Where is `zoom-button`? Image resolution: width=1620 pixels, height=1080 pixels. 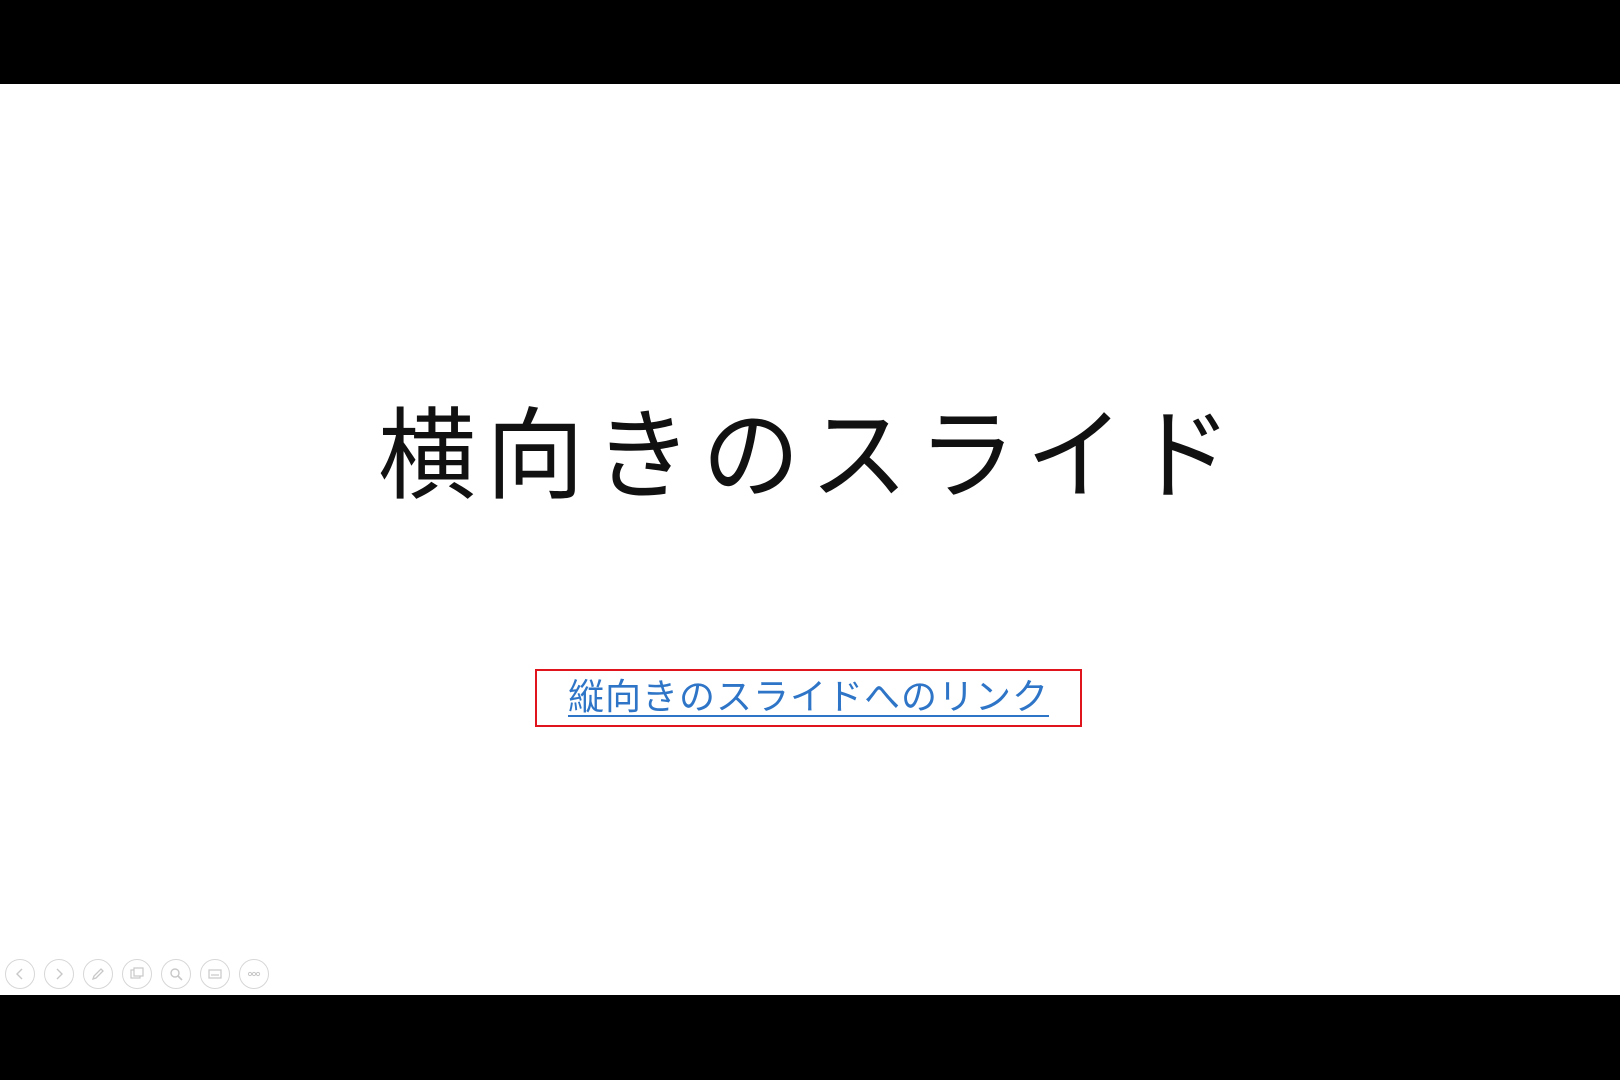 zoom-button is located at coordinates (176, 974).